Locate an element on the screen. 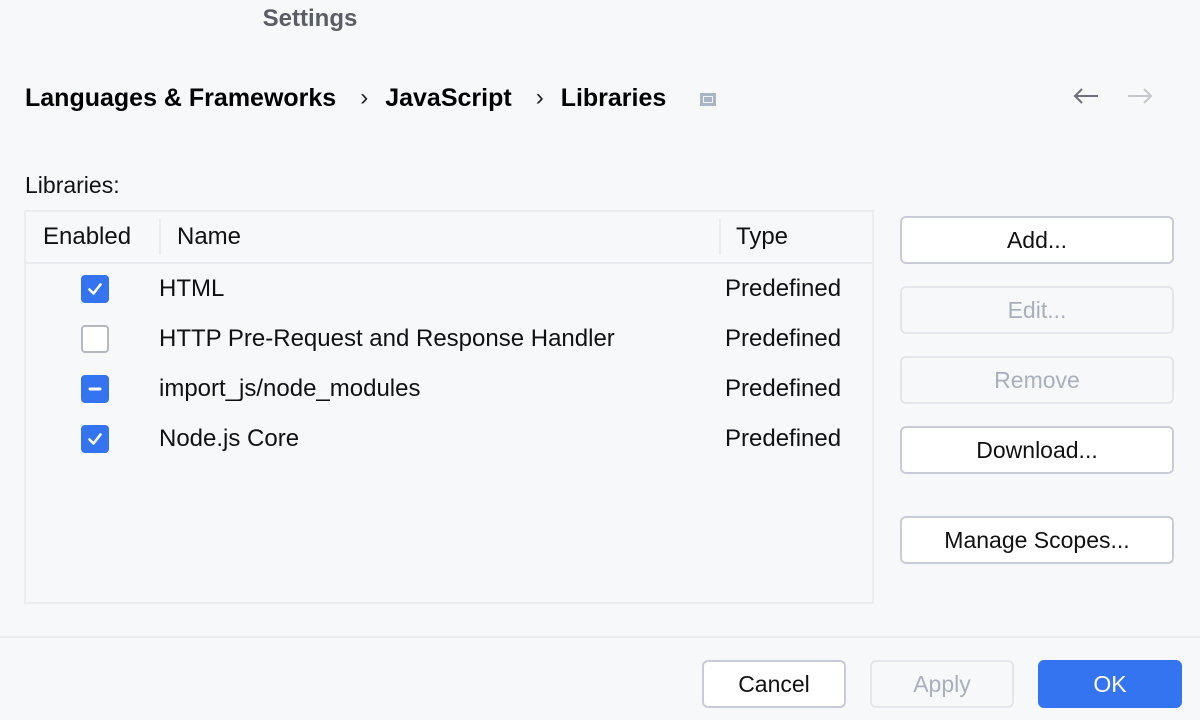 The height and width of the screenshot is (720, 1200). dialog-footer: Cancel Apply OK is located at coordinates (942, 684).